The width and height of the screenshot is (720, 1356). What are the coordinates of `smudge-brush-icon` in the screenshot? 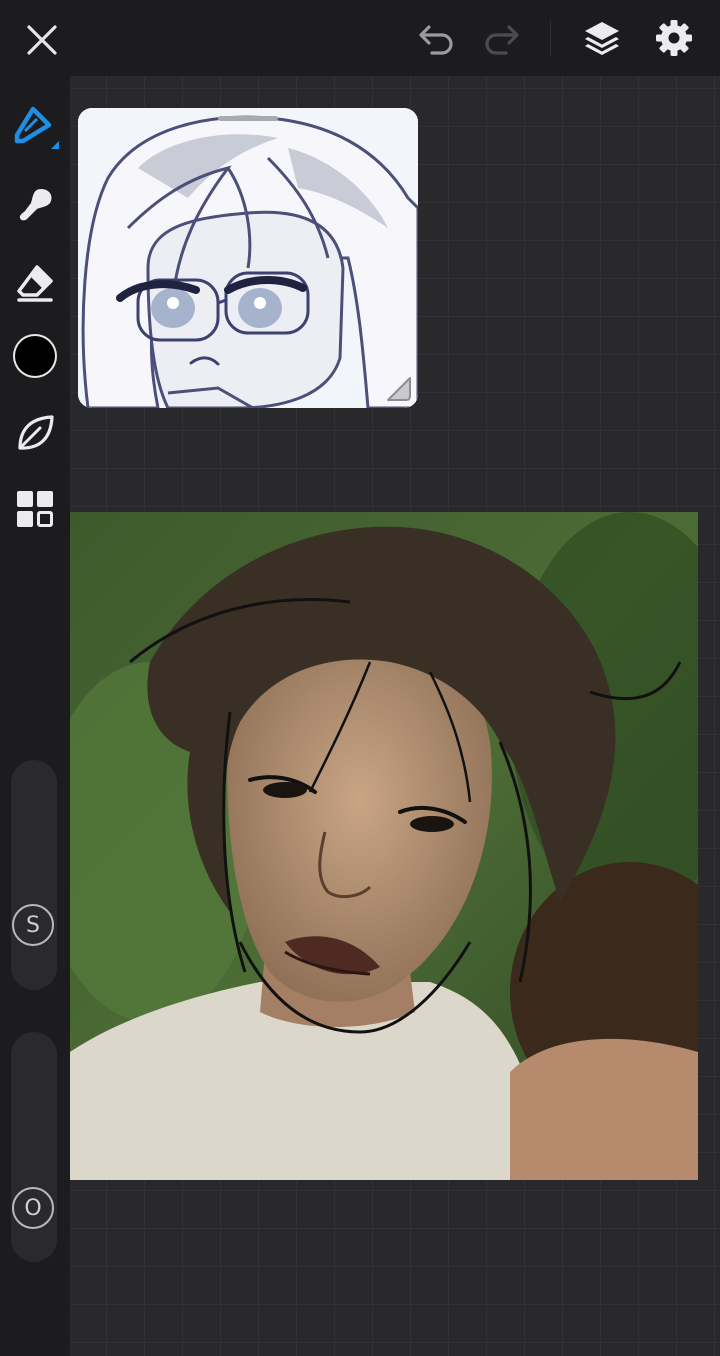 It's located at (35, 205).